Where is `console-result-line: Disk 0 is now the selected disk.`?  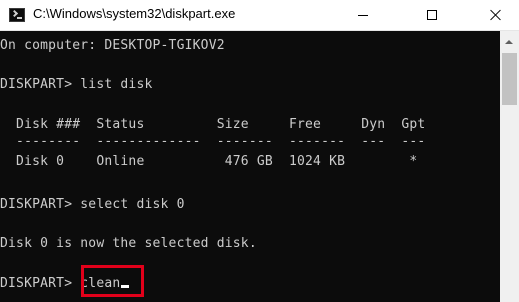
console-result-line: Disk 0 is now the selected disk. is located at coordinates (128, 243).